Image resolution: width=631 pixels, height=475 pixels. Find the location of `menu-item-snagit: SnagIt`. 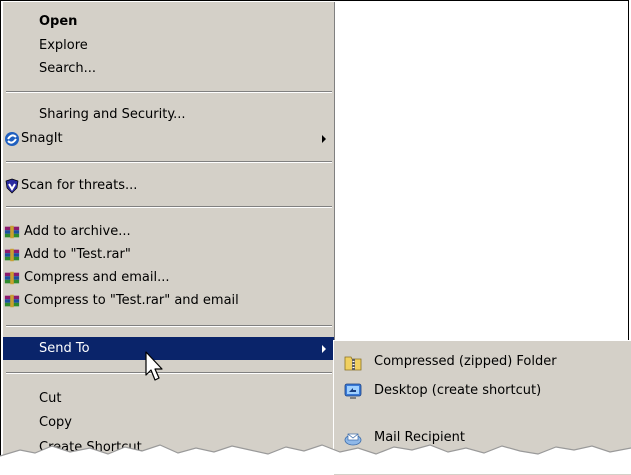

menu-item-snagit: SnagIt is located at coordinates (168, 138).